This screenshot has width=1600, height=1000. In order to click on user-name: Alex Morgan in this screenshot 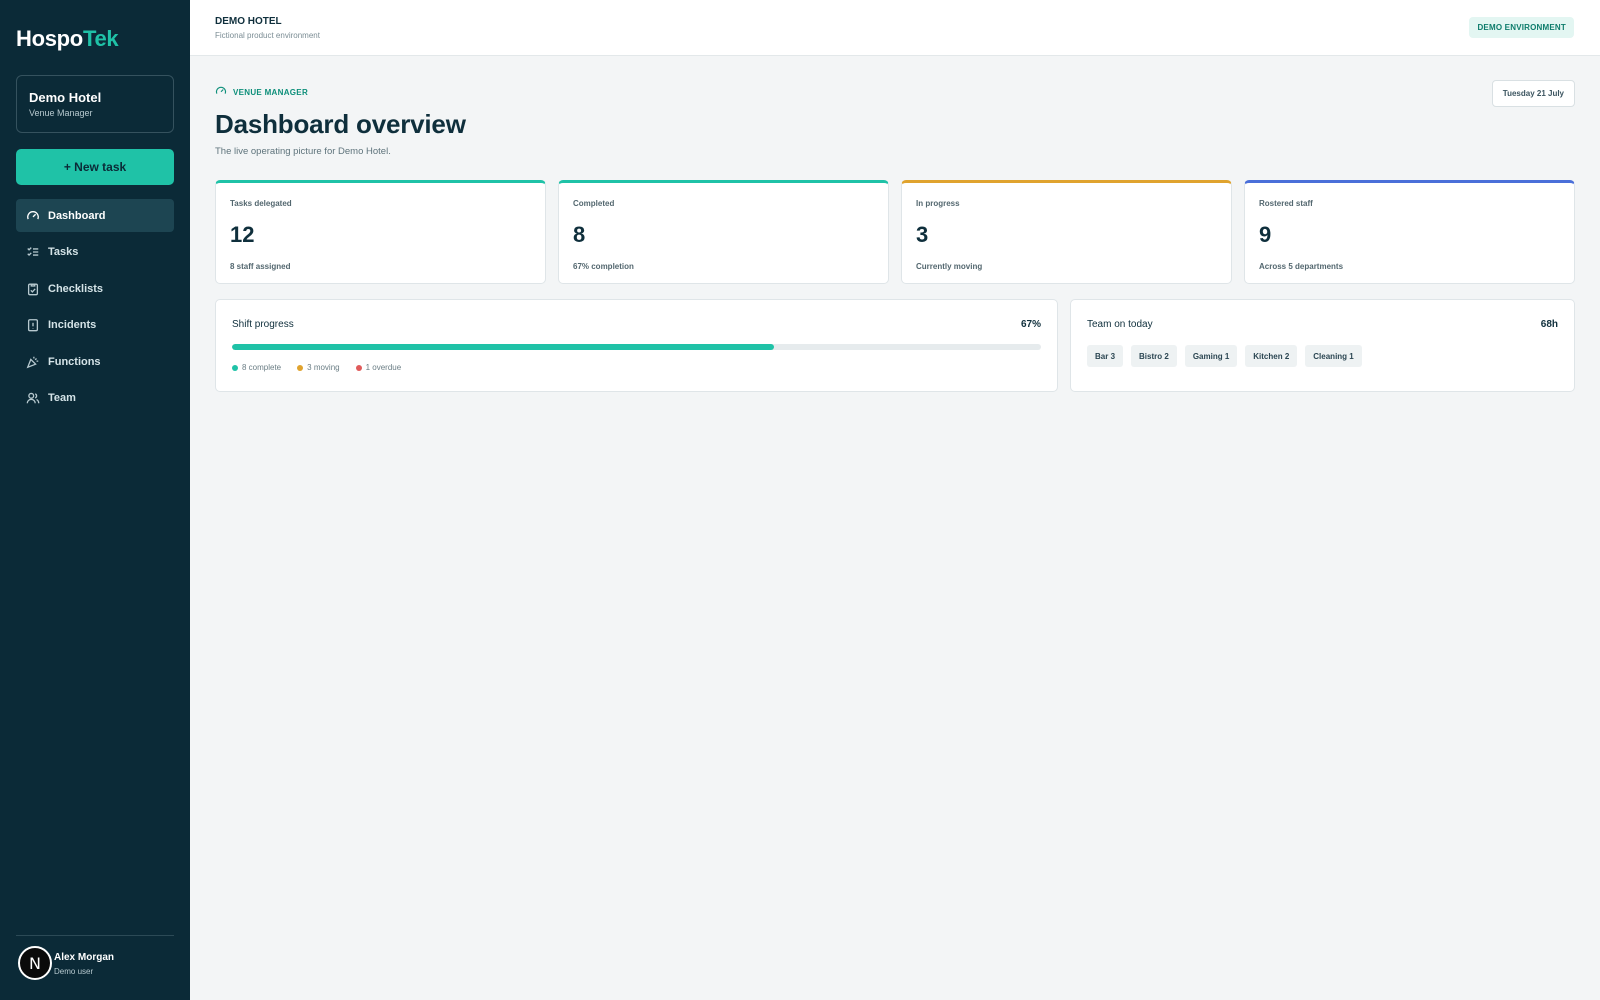, I will do `click(84, 957)`.